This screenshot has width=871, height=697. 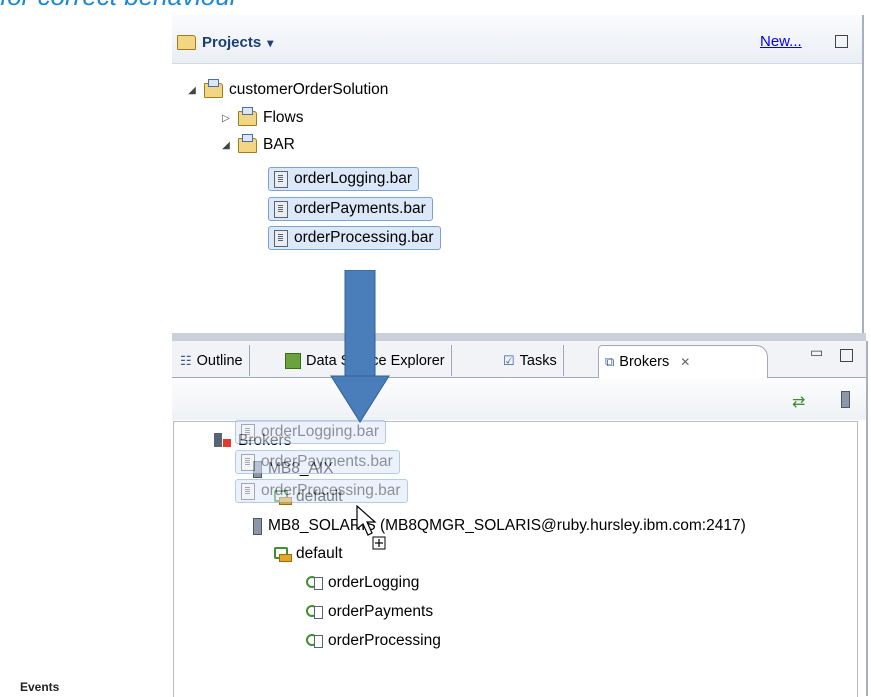 I want to click on bar-file-label: orderProcessing.bar, so click(x=364, y=237).